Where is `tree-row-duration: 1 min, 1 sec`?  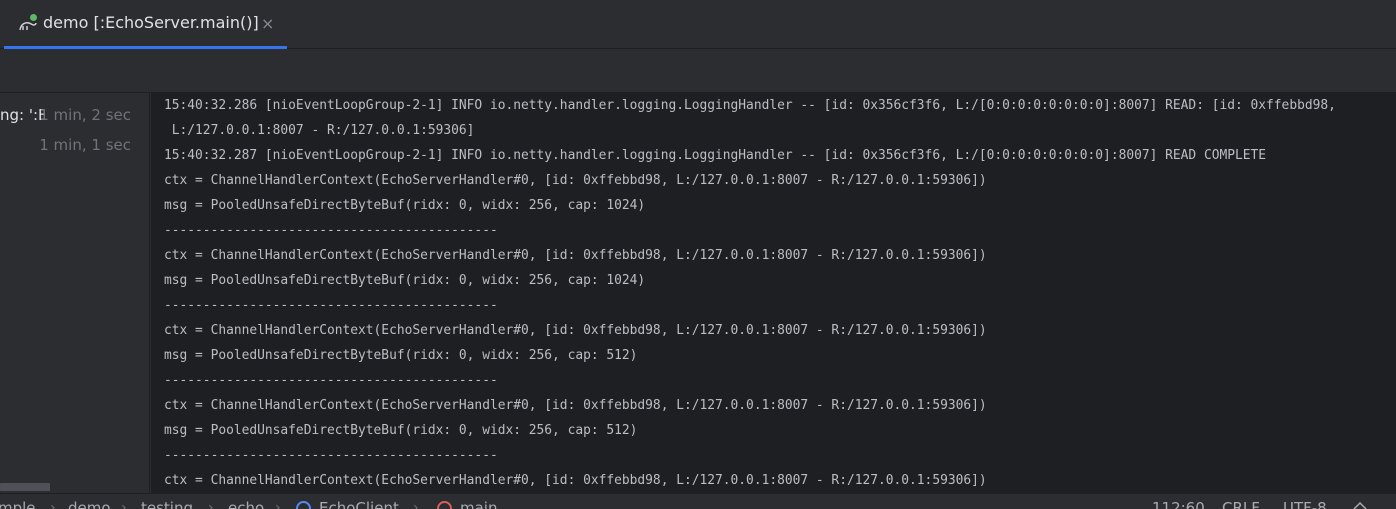 tree-row-duration: 1 min, 1 sec is located at coordinates (85, 145).